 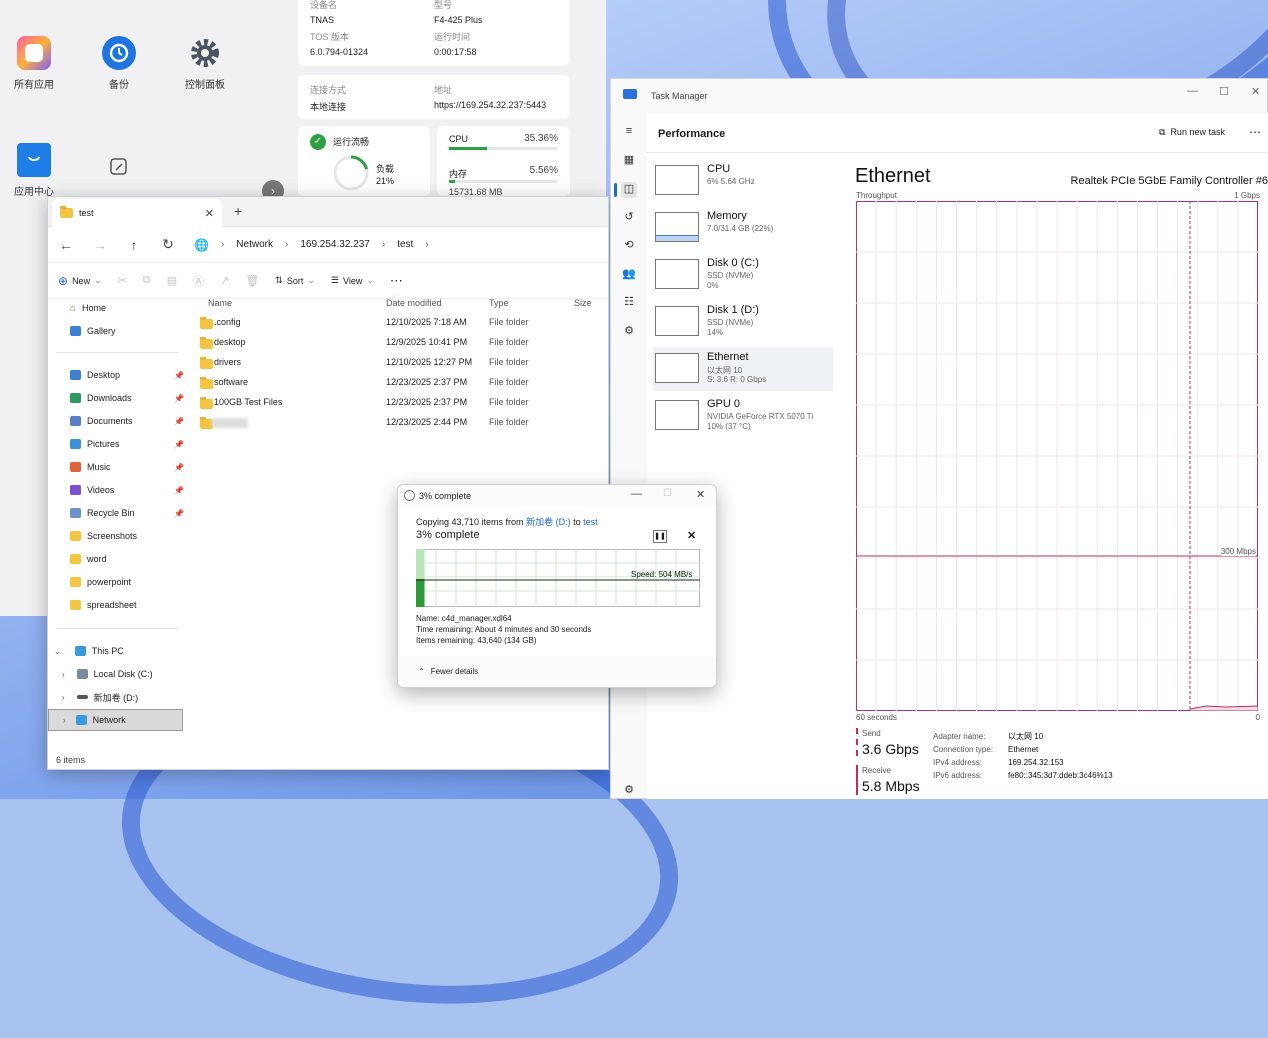 I want to click on device-name-value: TNAS, so click(x=322, y=20).